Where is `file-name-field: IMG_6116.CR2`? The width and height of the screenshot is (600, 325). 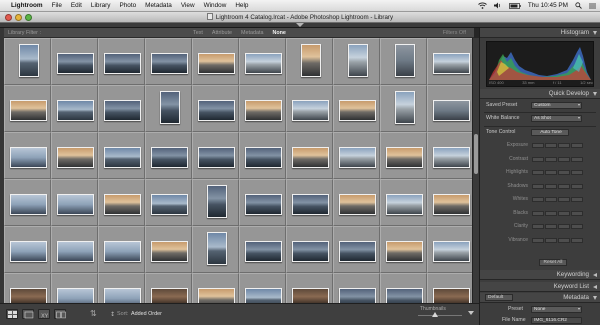
file-name-field: IMG_6116.CR2 is located at coordinates (556, 320).